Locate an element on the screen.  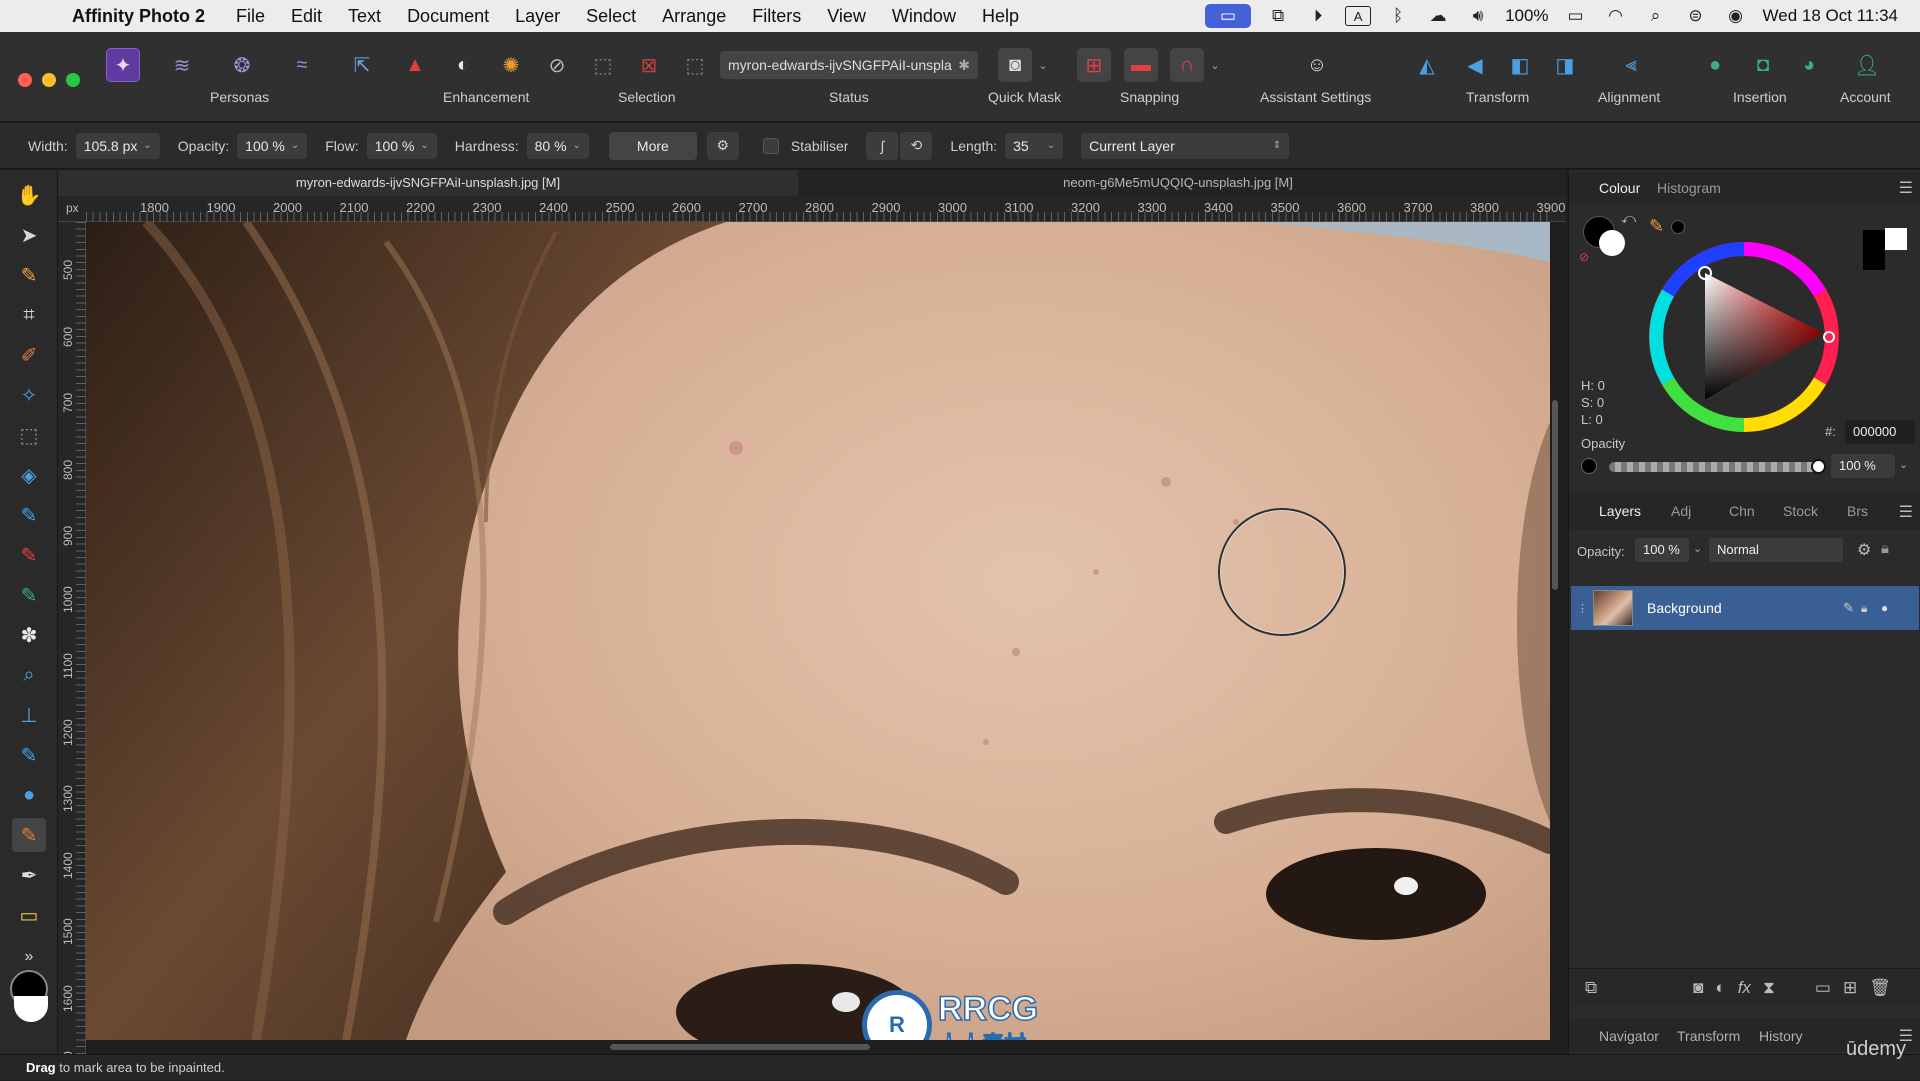
layer-settings-icon: ⚙ is located at coordinates (1864, 550).